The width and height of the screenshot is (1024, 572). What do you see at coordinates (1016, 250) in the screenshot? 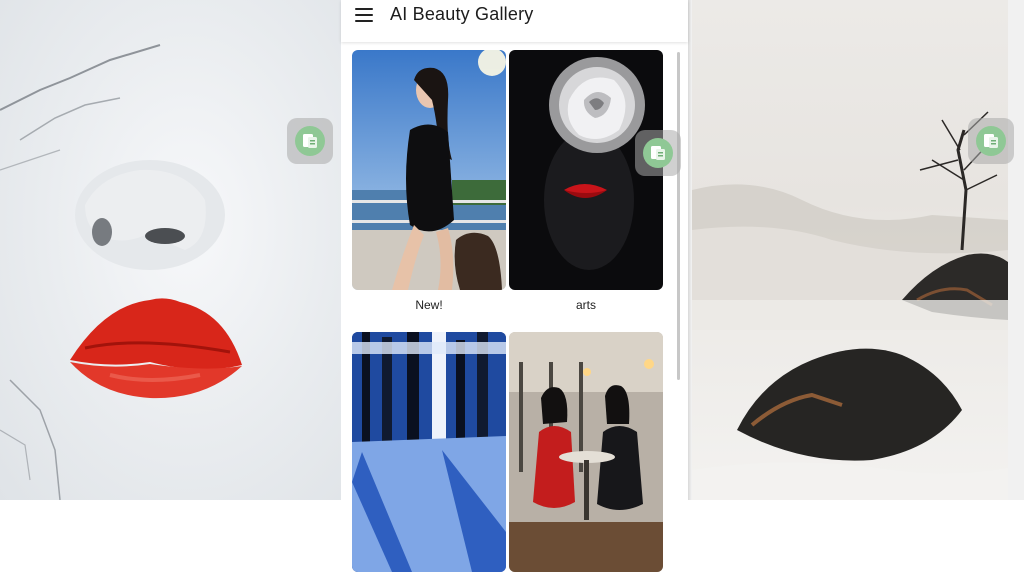
I see `screen-edge` at bounding box center [1016, 250].